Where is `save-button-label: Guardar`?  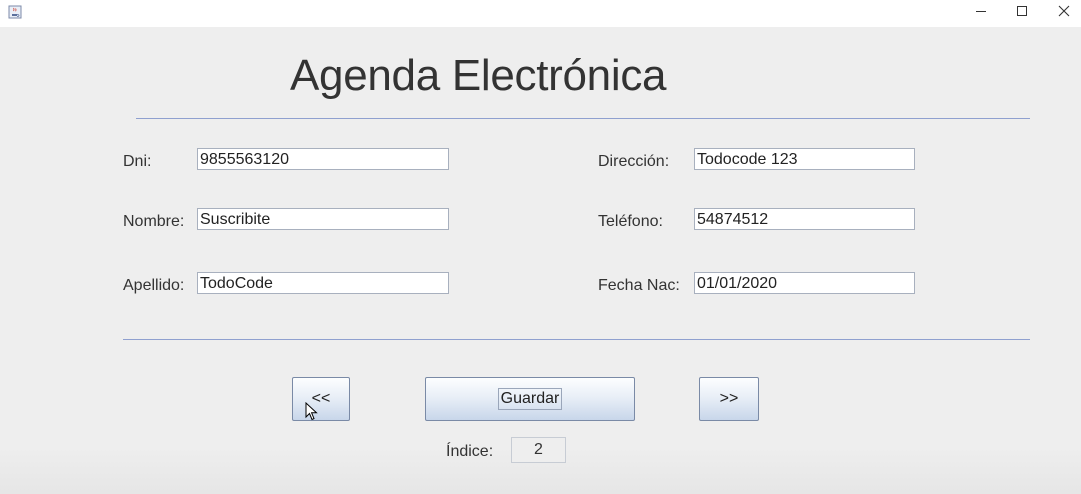
save-button-label: Guardar is located at coordinates (530, 399).